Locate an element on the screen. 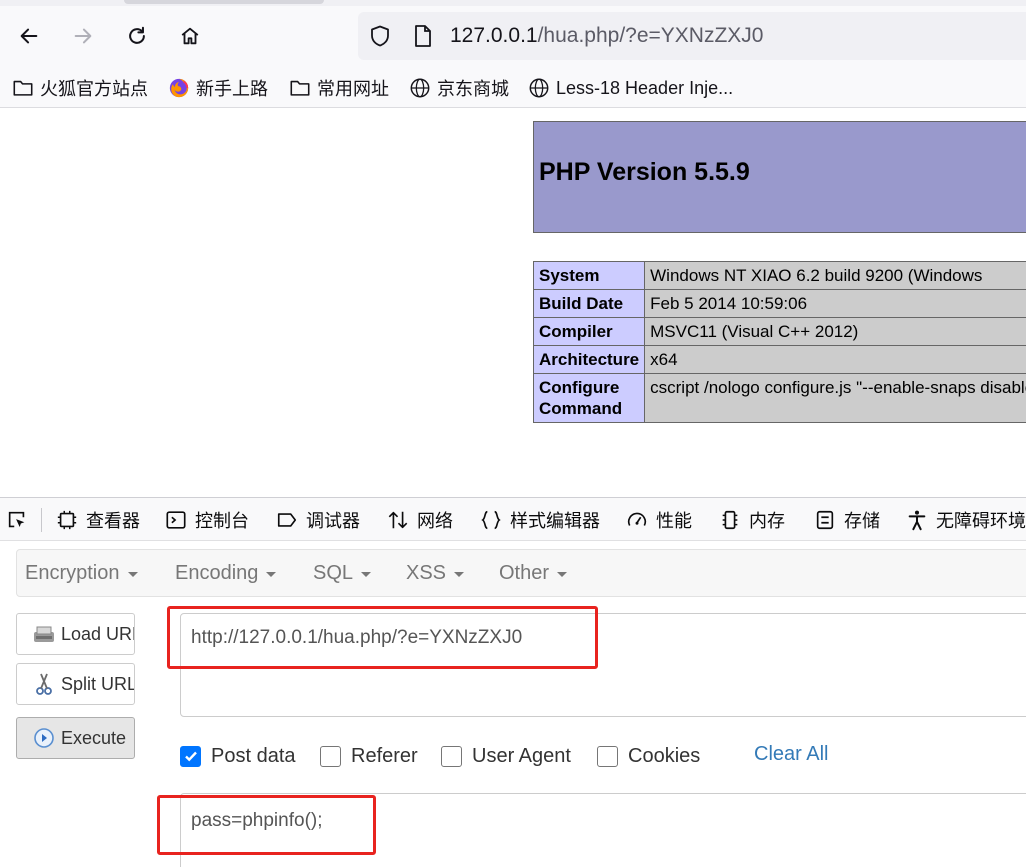 The image size is (1026, 867). button-label: Split URL is located at coordinates (98, 683).